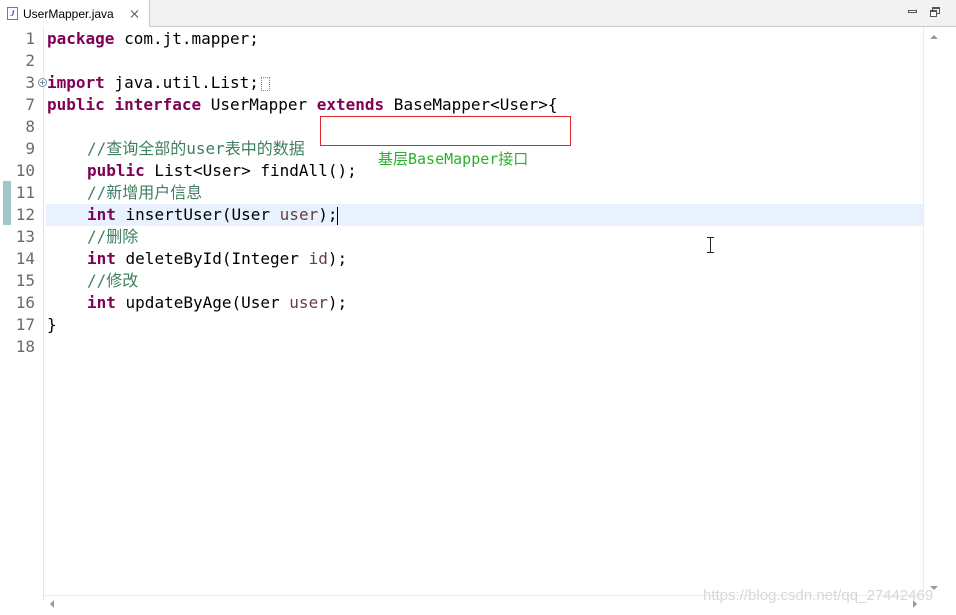 Image resolution: width=956 pixels, height=615 pixels. Describe the element at coordinates (30, 60) in the screenshot. I see `line-number: 2` at that location.